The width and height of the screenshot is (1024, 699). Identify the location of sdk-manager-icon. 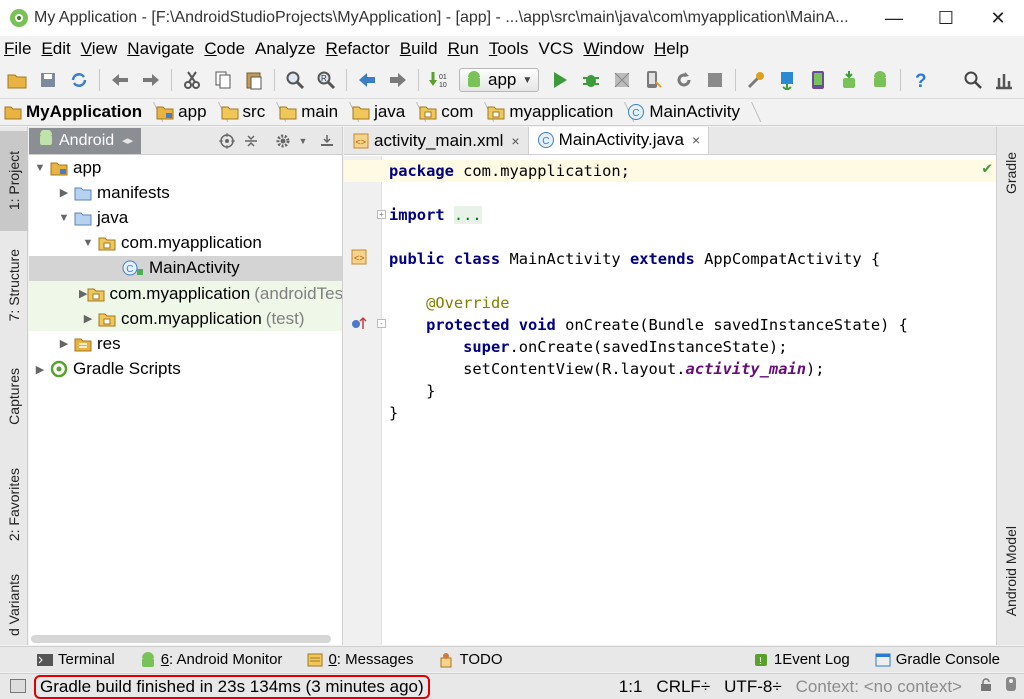
(787, 80).